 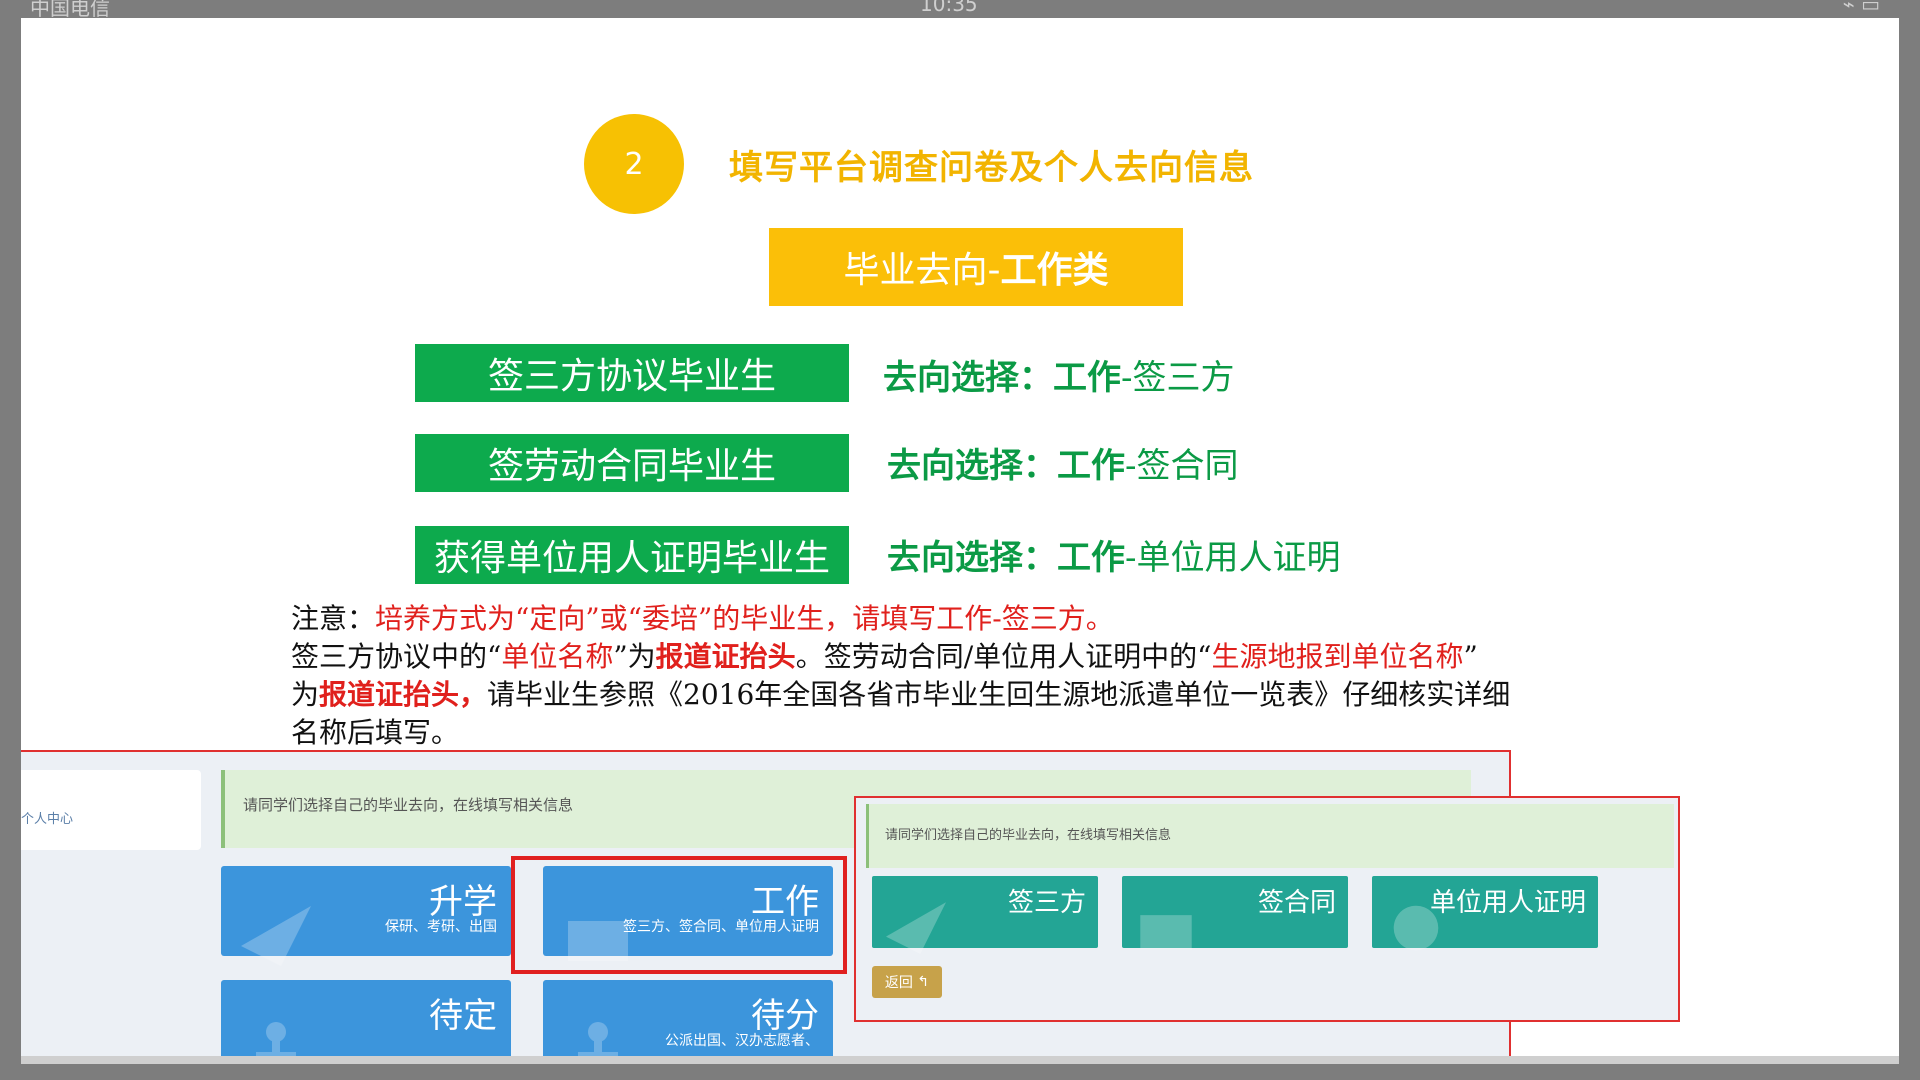 I want to click on row-label-2: 签劳动合同毕业生, so click(x=632, y=463).